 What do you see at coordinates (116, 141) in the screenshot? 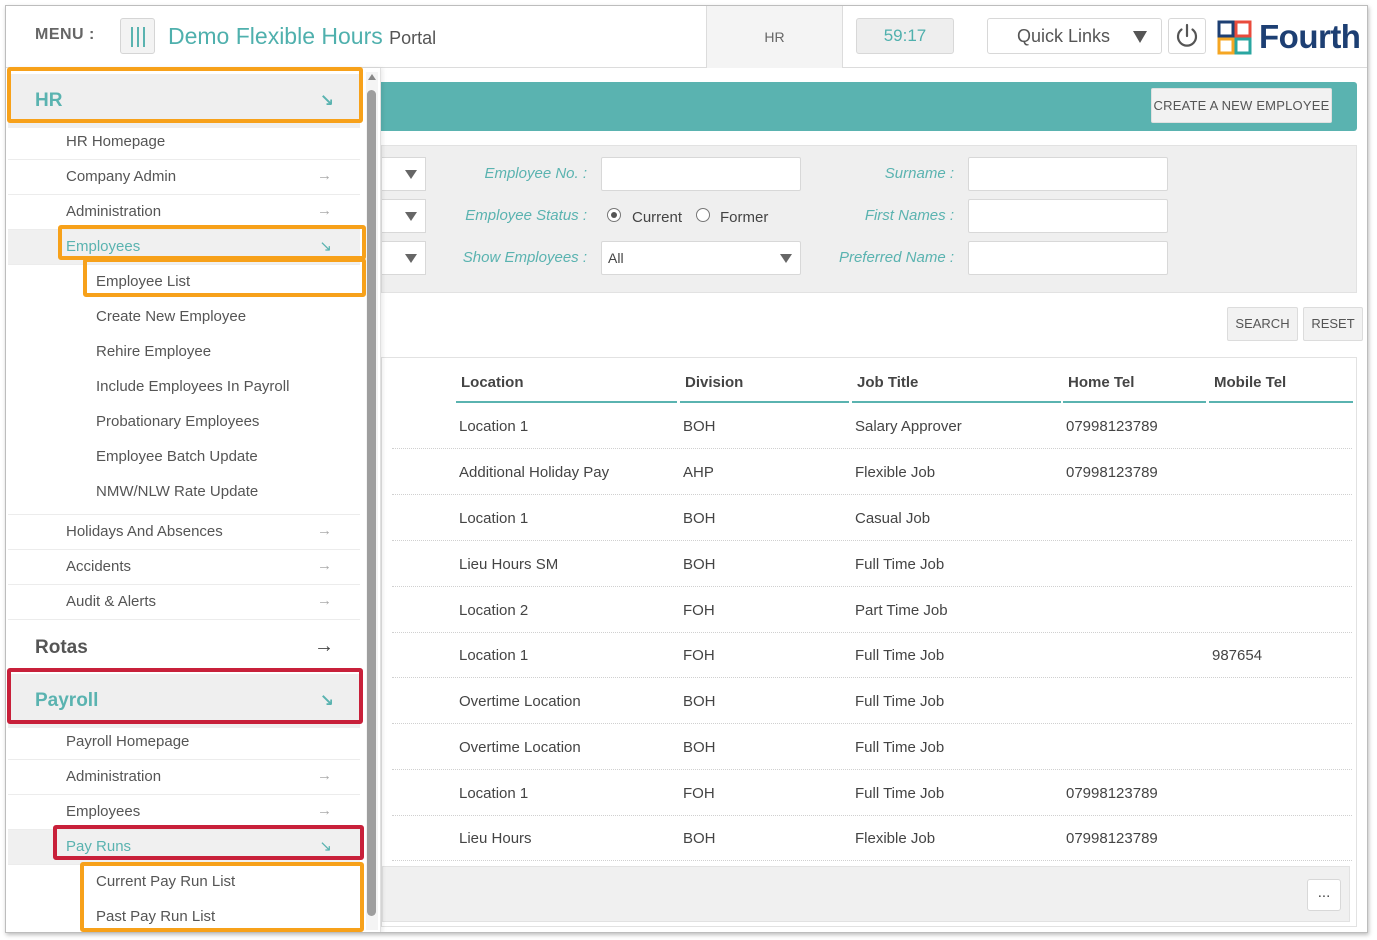
I see `sidebar-item-label: HR Homepage` at bounding box center [116, 141].